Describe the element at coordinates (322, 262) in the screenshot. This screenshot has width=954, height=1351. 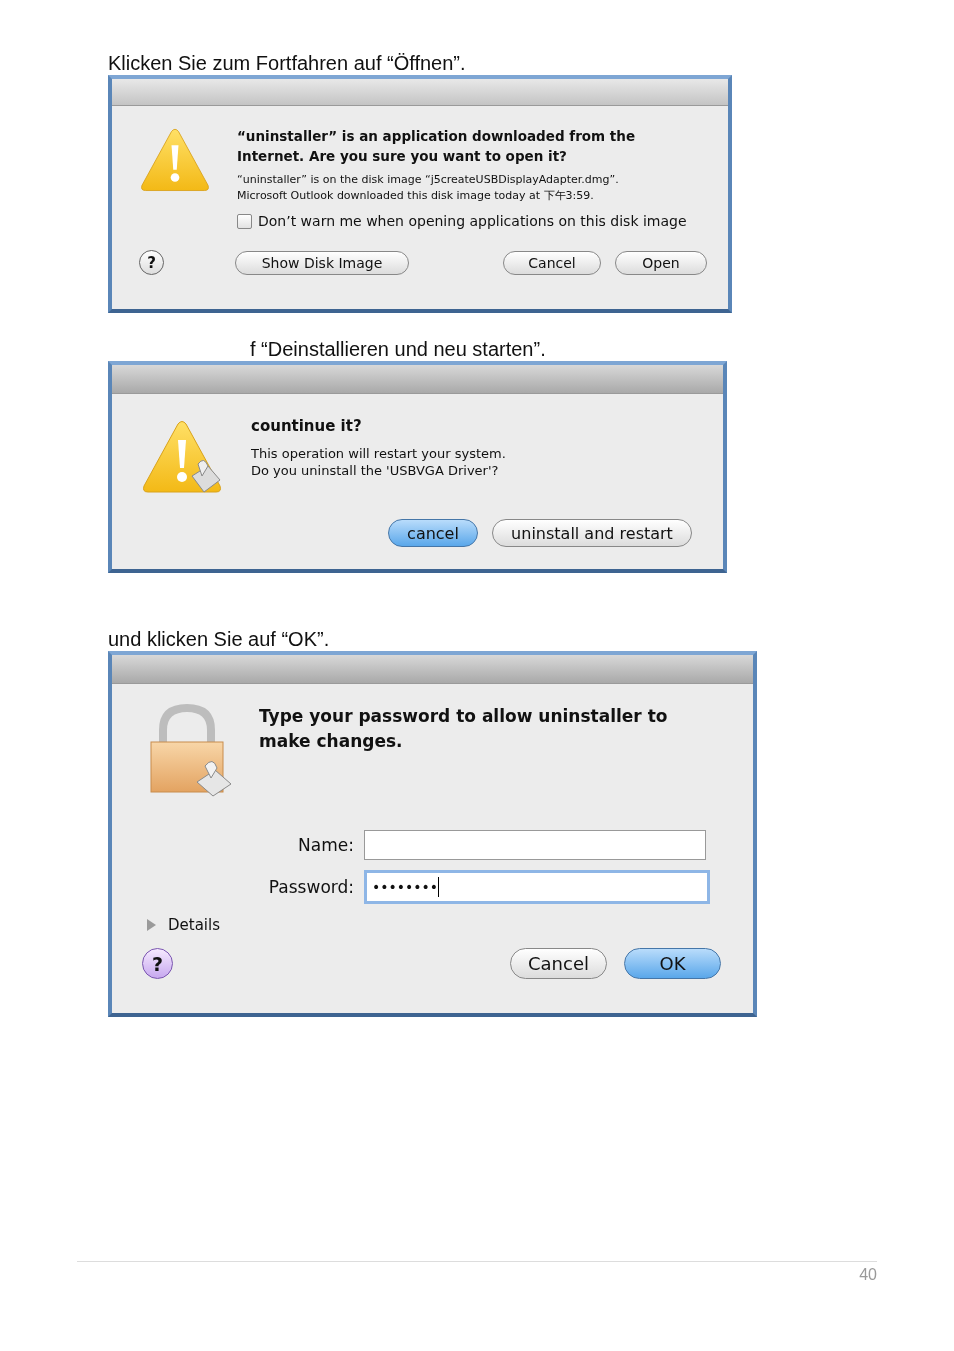
I see `dialog-button: Show Disk Image` at that location.